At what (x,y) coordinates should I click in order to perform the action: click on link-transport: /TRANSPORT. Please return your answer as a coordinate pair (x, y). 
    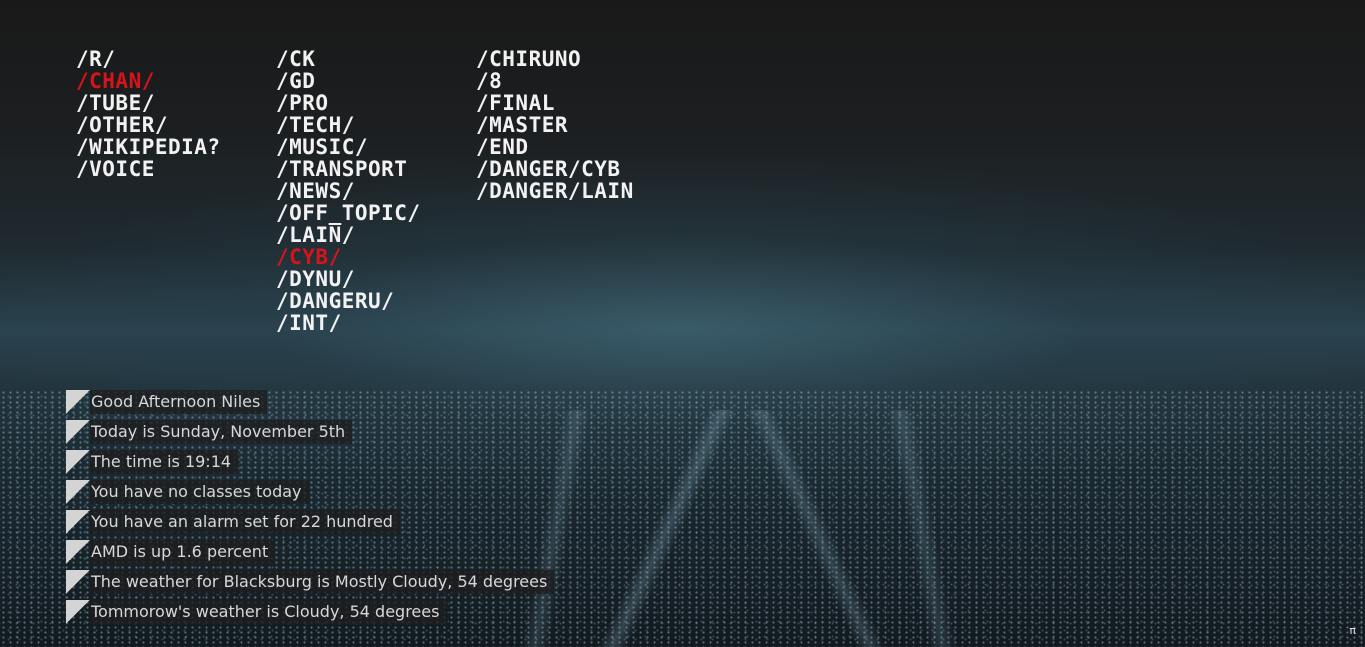
    Looking at the image, I should click on (376, 169).